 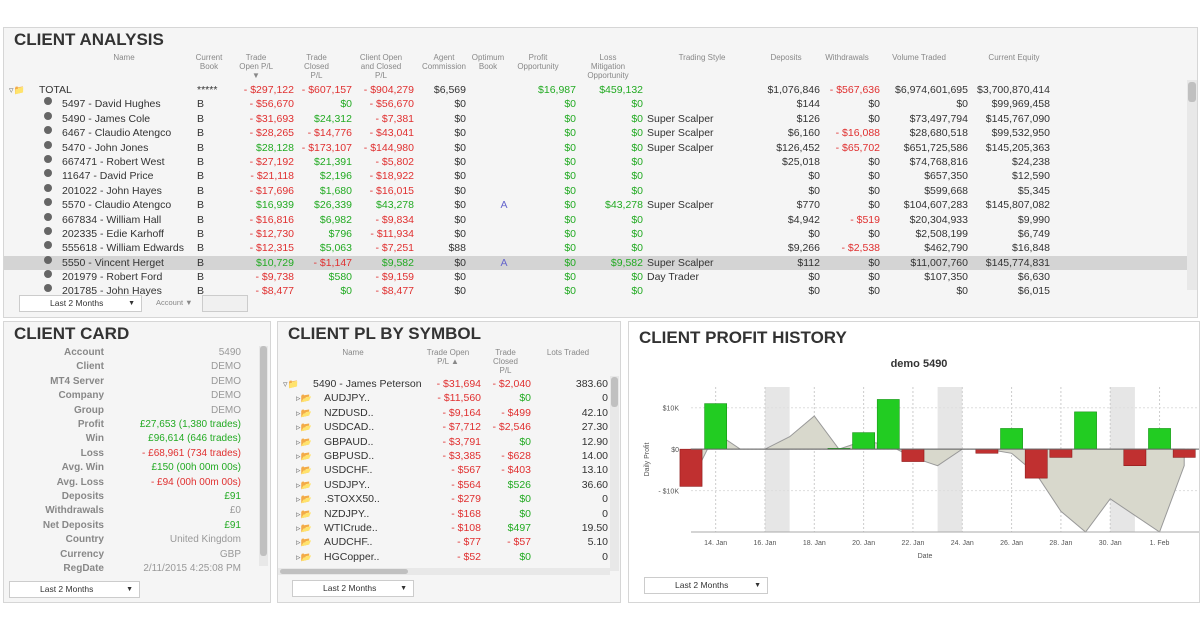 I want to click on pl-row: ▹📂 NZDJPY.. - $168 $0 0, so click(x=445, y=514).